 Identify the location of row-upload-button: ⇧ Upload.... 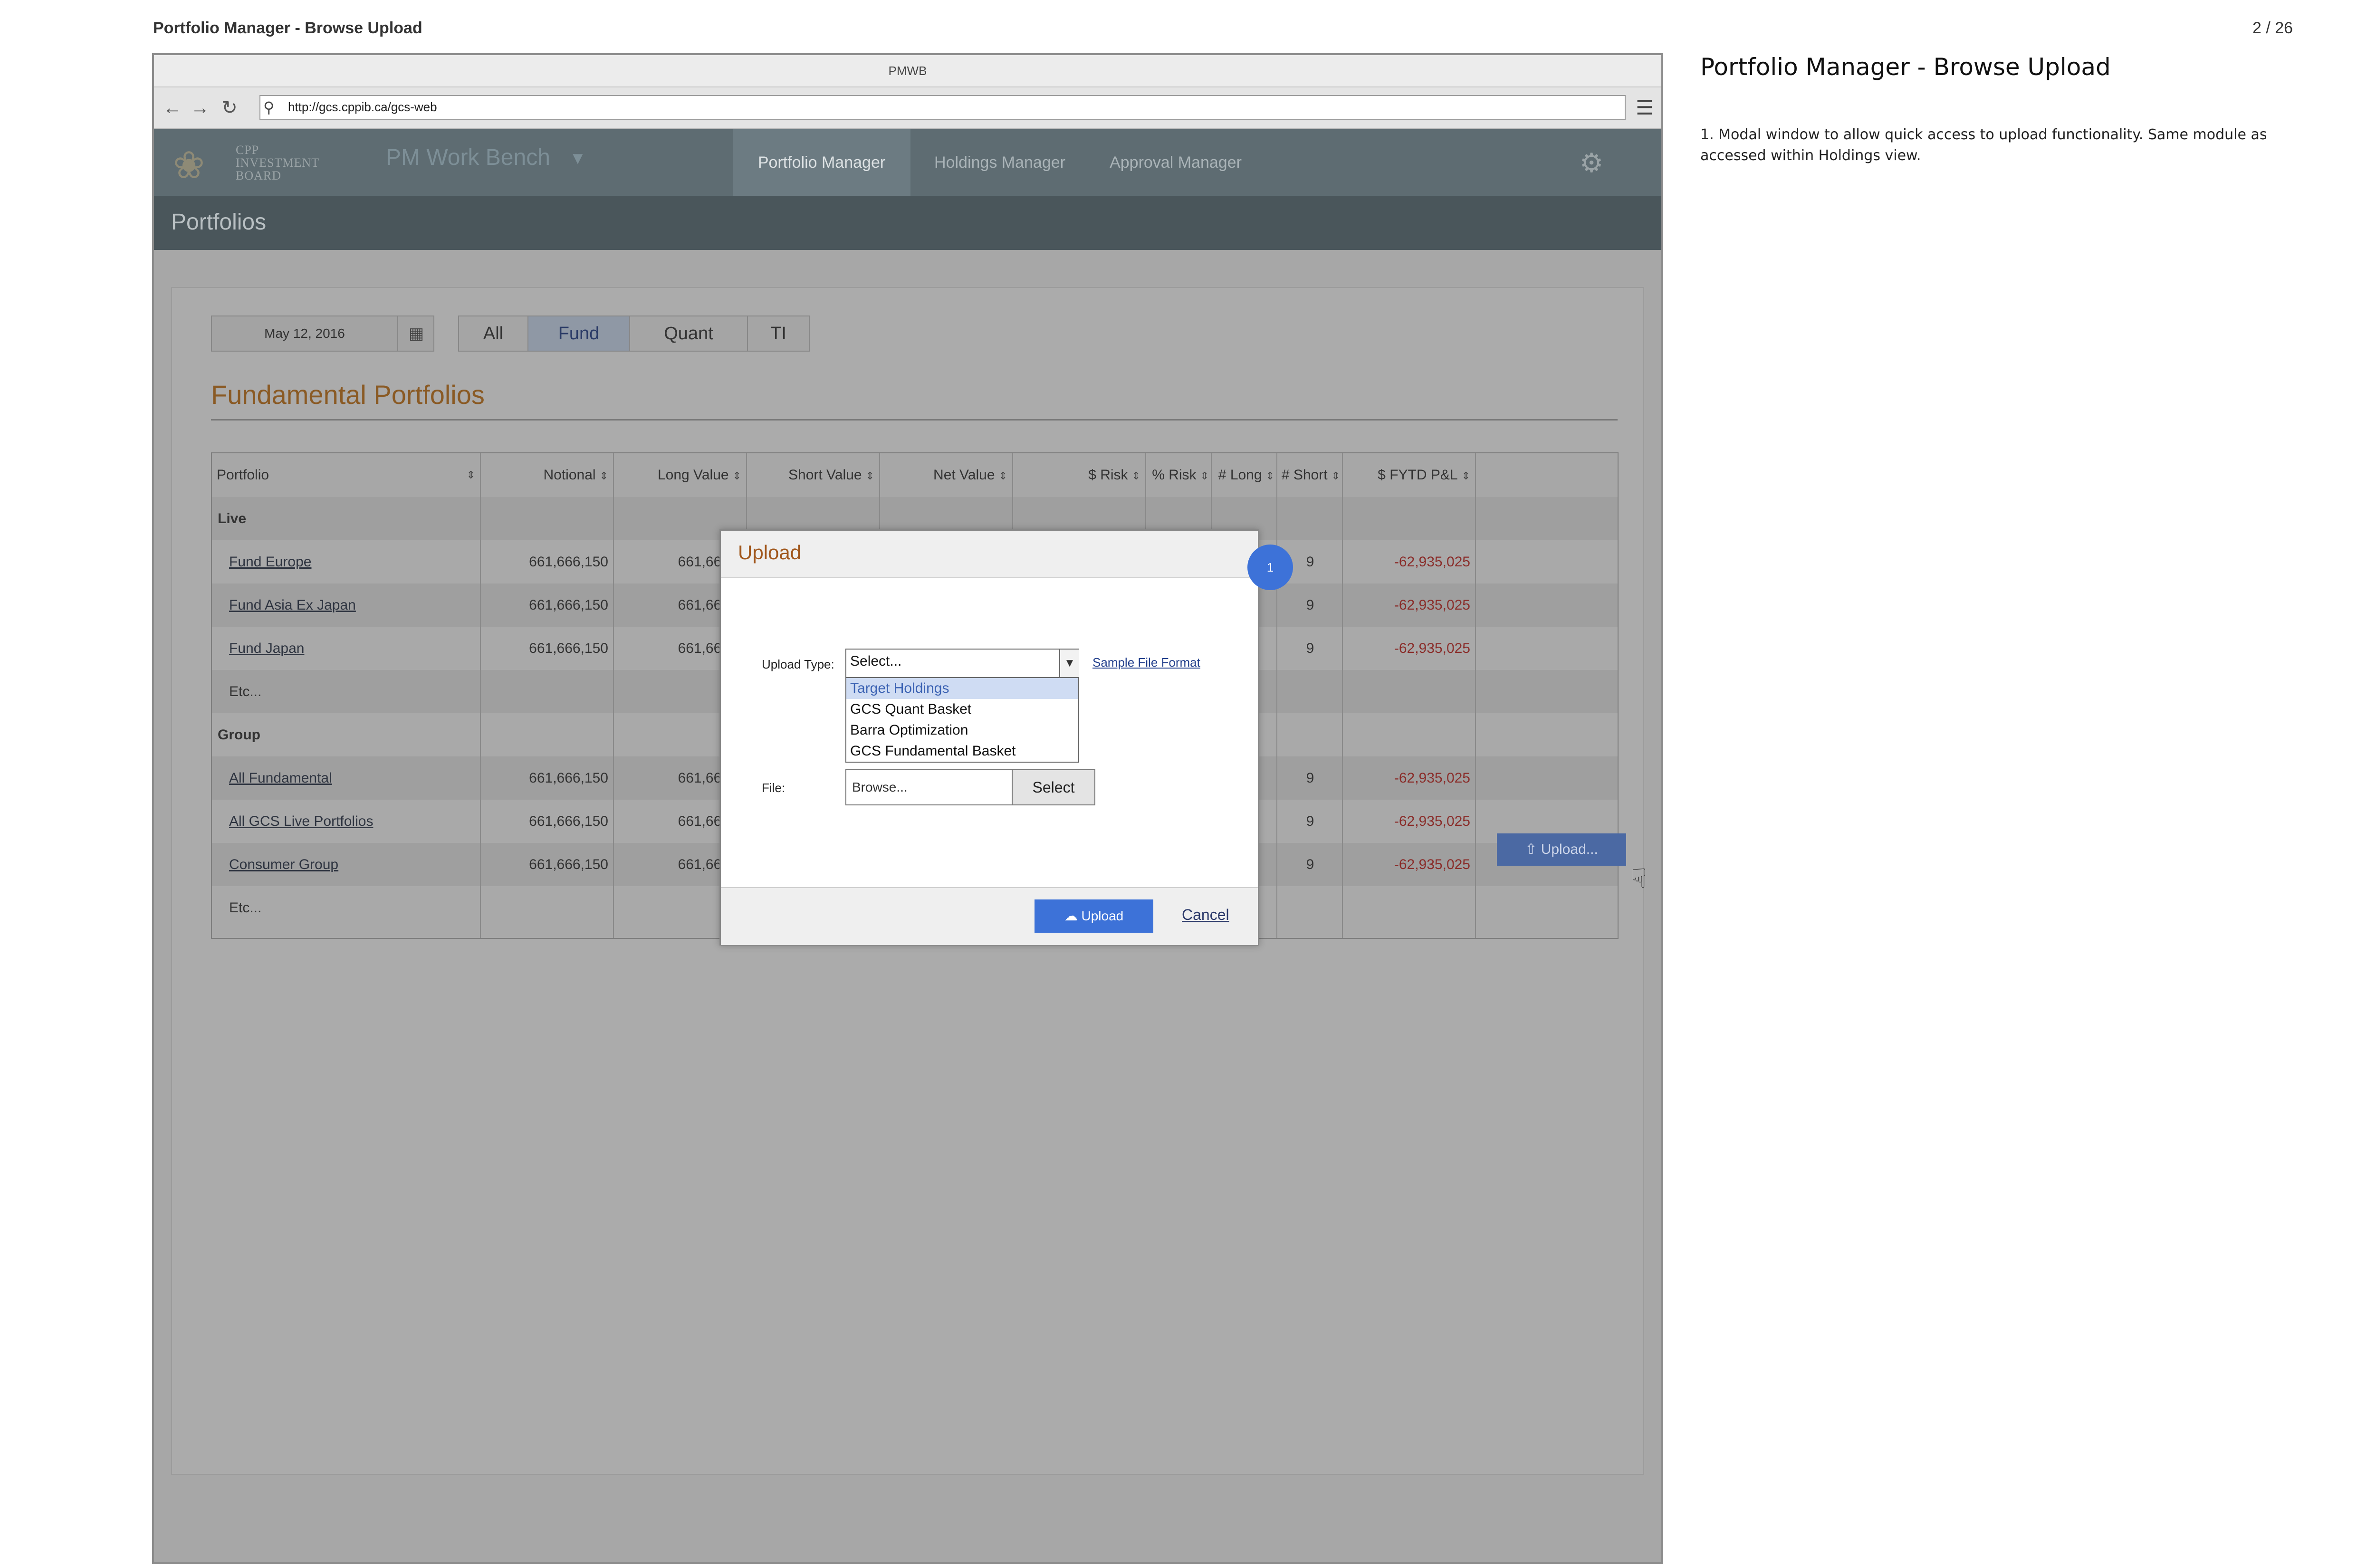
(1561, 850).